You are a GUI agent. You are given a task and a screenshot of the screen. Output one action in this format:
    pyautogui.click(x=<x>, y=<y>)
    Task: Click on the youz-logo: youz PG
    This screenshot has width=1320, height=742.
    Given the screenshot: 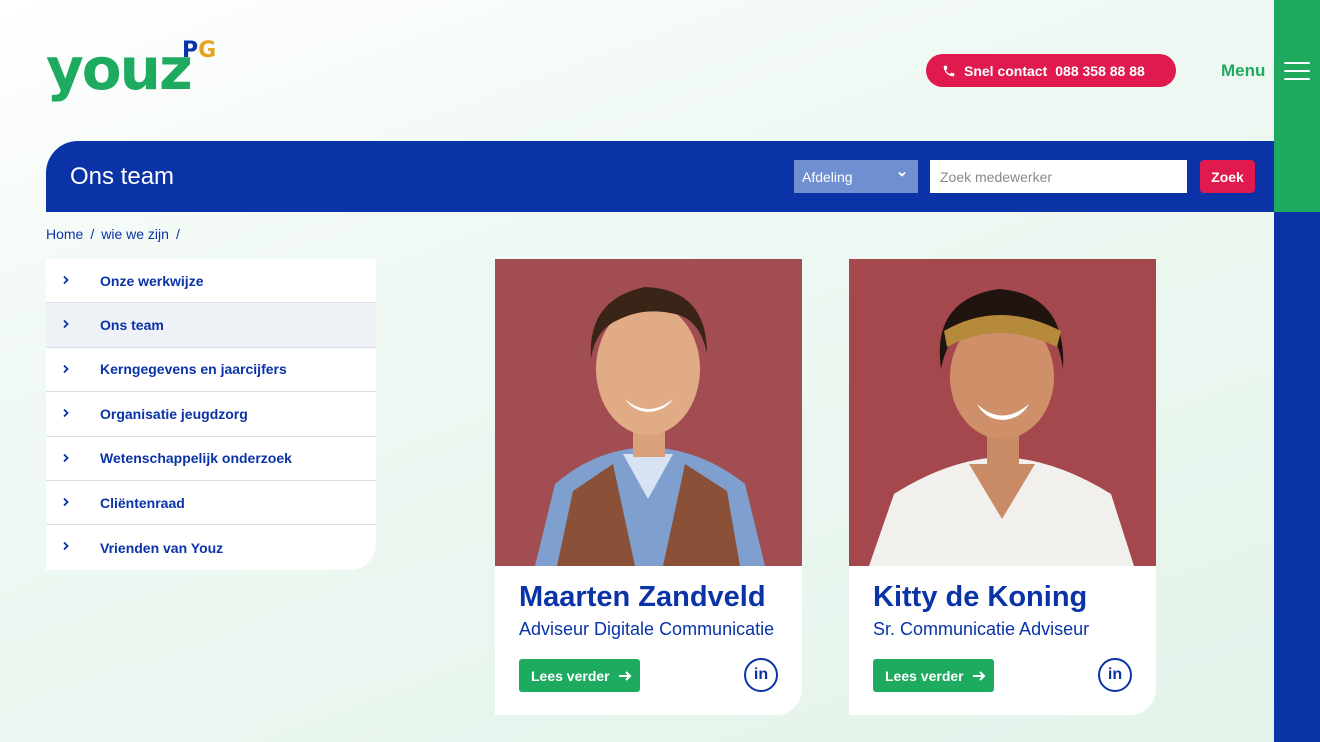 What is the action you would take?
    pyautogui.click(x=131, y=71)
    